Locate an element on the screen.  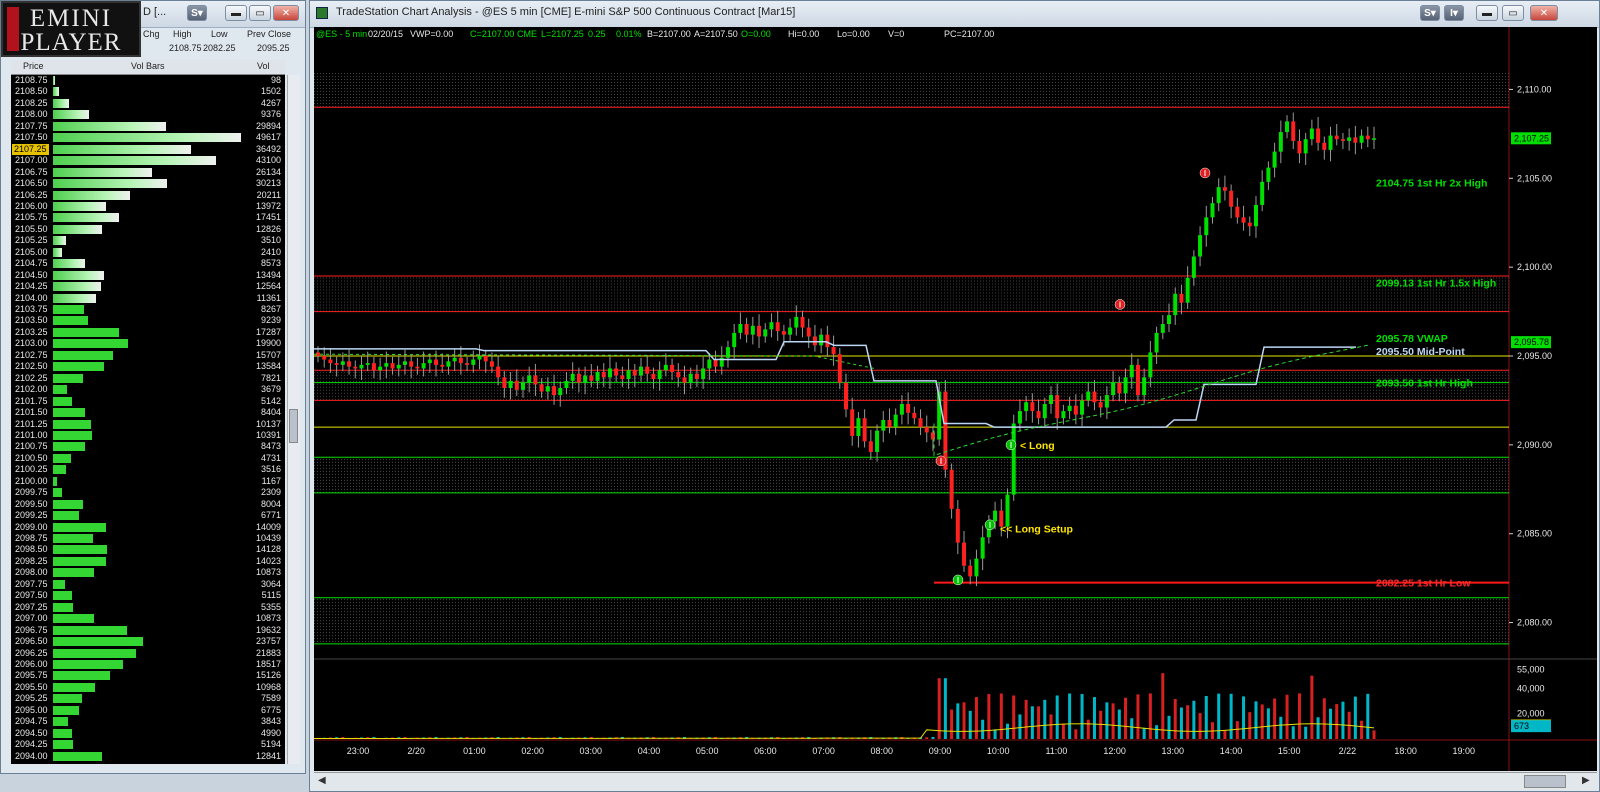
ladder-row: 2097.50 5115 is located at coordinates (148, 595).